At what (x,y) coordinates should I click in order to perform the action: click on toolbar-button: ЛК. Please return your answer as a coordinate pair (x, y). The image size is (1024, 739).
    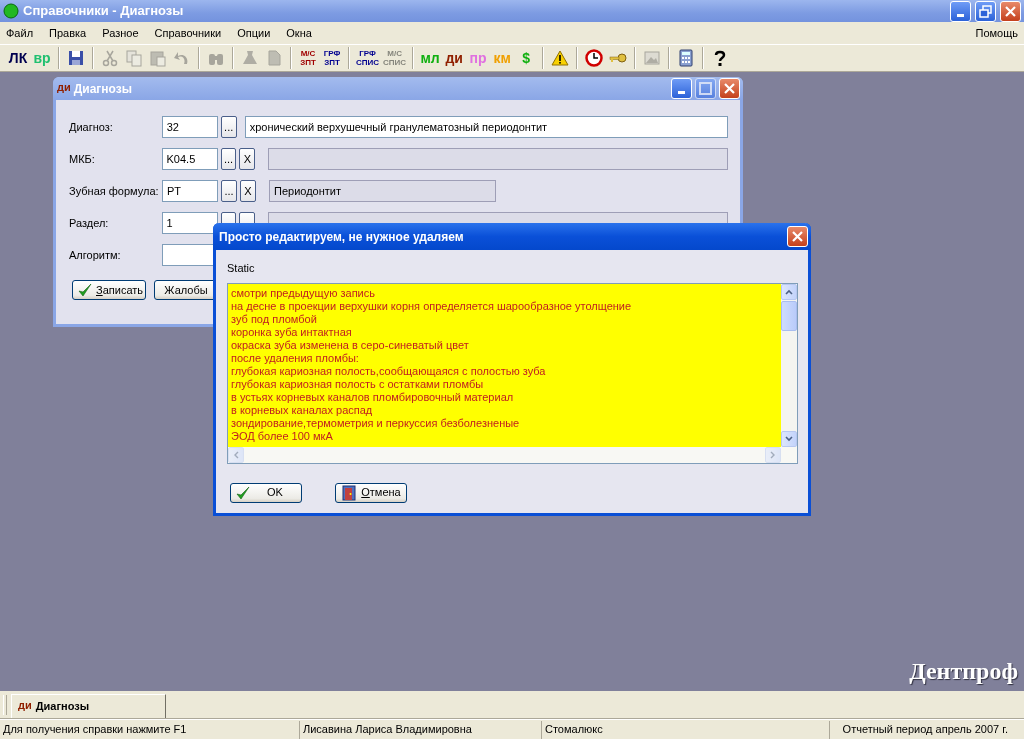
    Looking at the image, I should click on (18, 58).